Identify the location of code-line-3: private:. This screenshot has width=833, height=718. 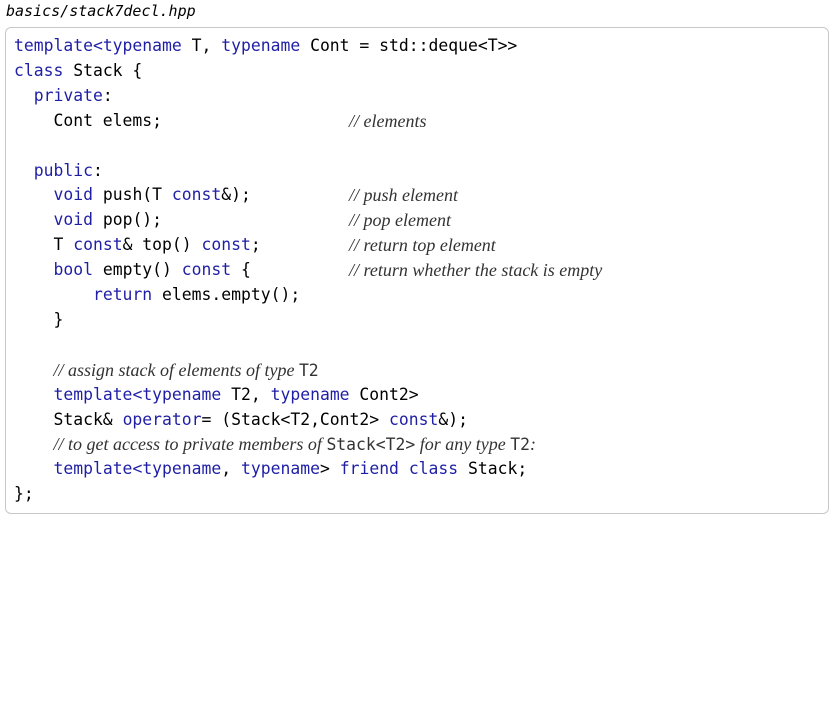
(63, 96).